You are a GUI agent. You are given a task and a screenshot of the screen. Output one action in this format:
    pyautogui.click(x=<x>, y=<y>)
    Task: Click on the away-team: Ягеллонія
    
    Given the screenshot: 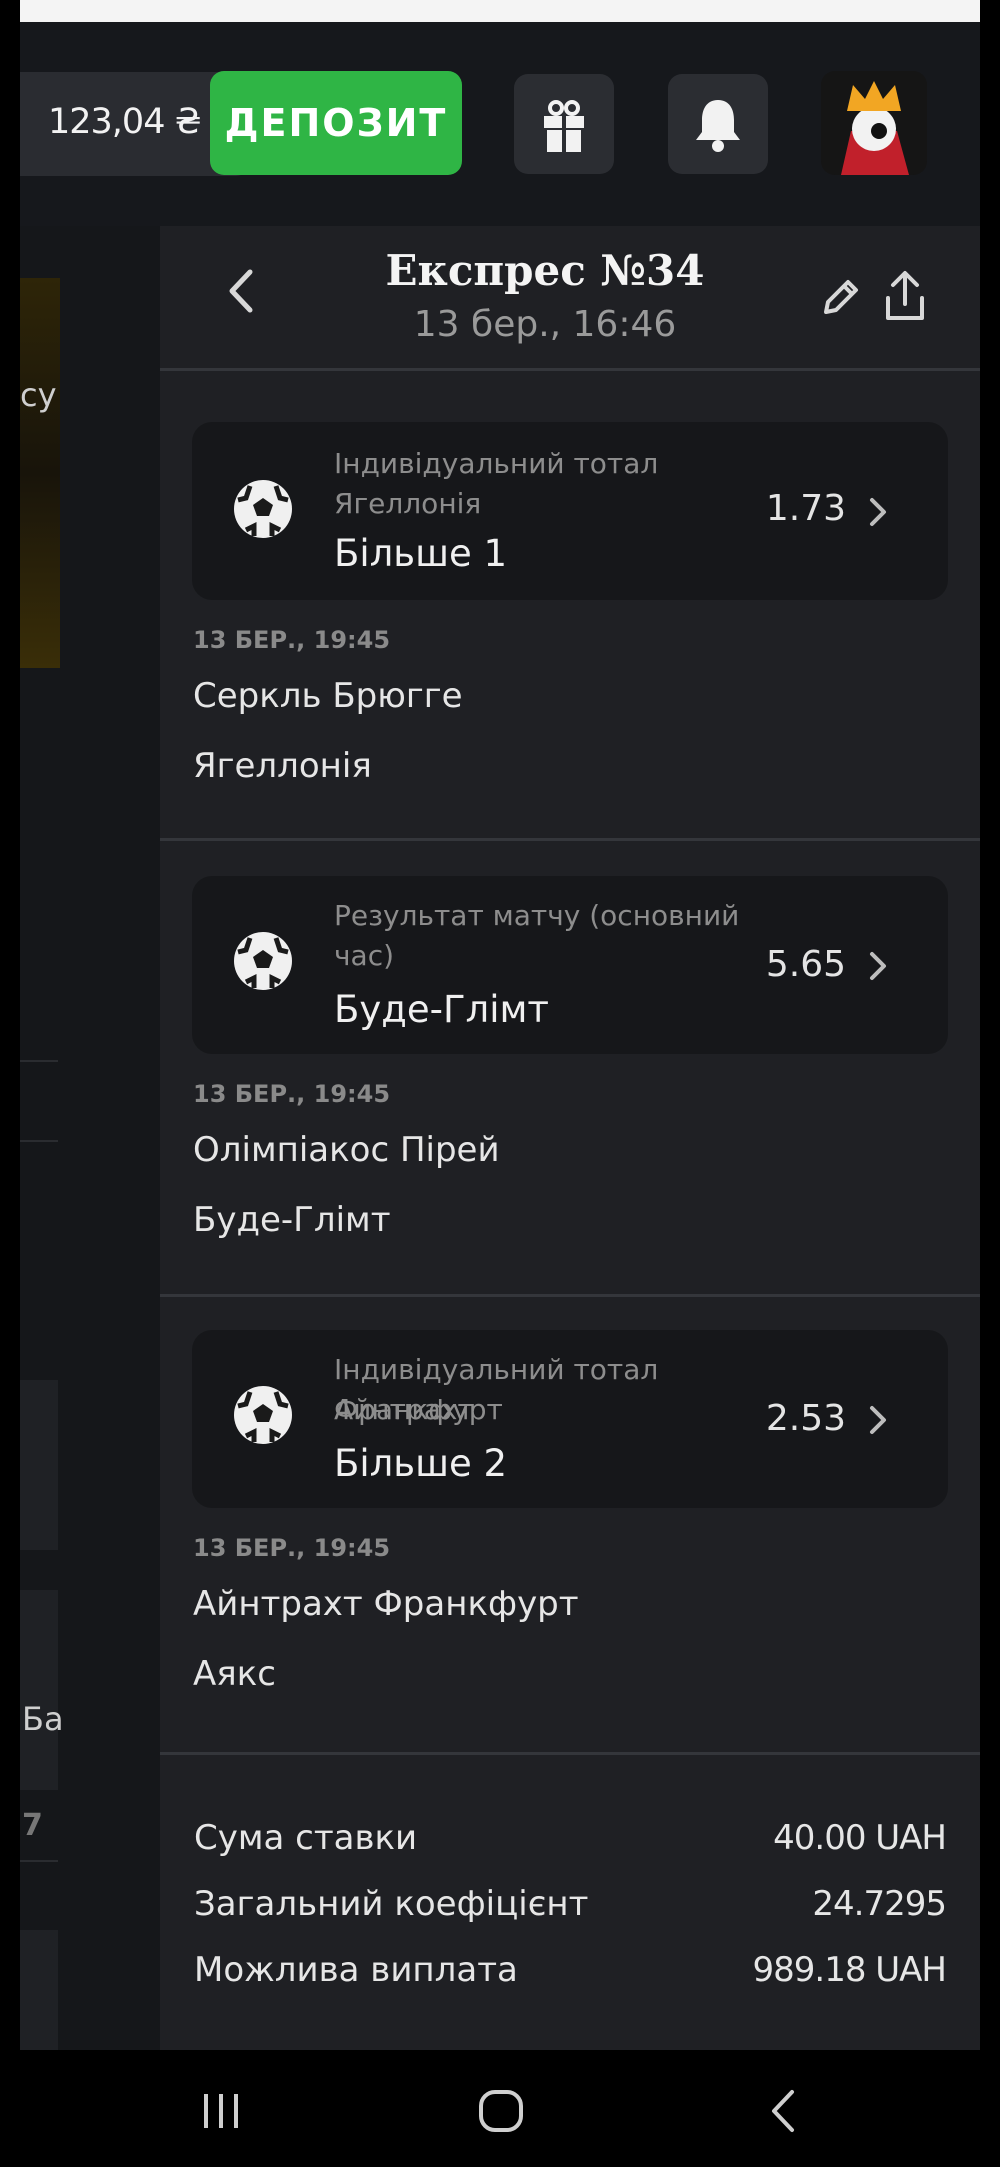 What is the action you would take?
    pyautogui.click(x=282, y=766)
    